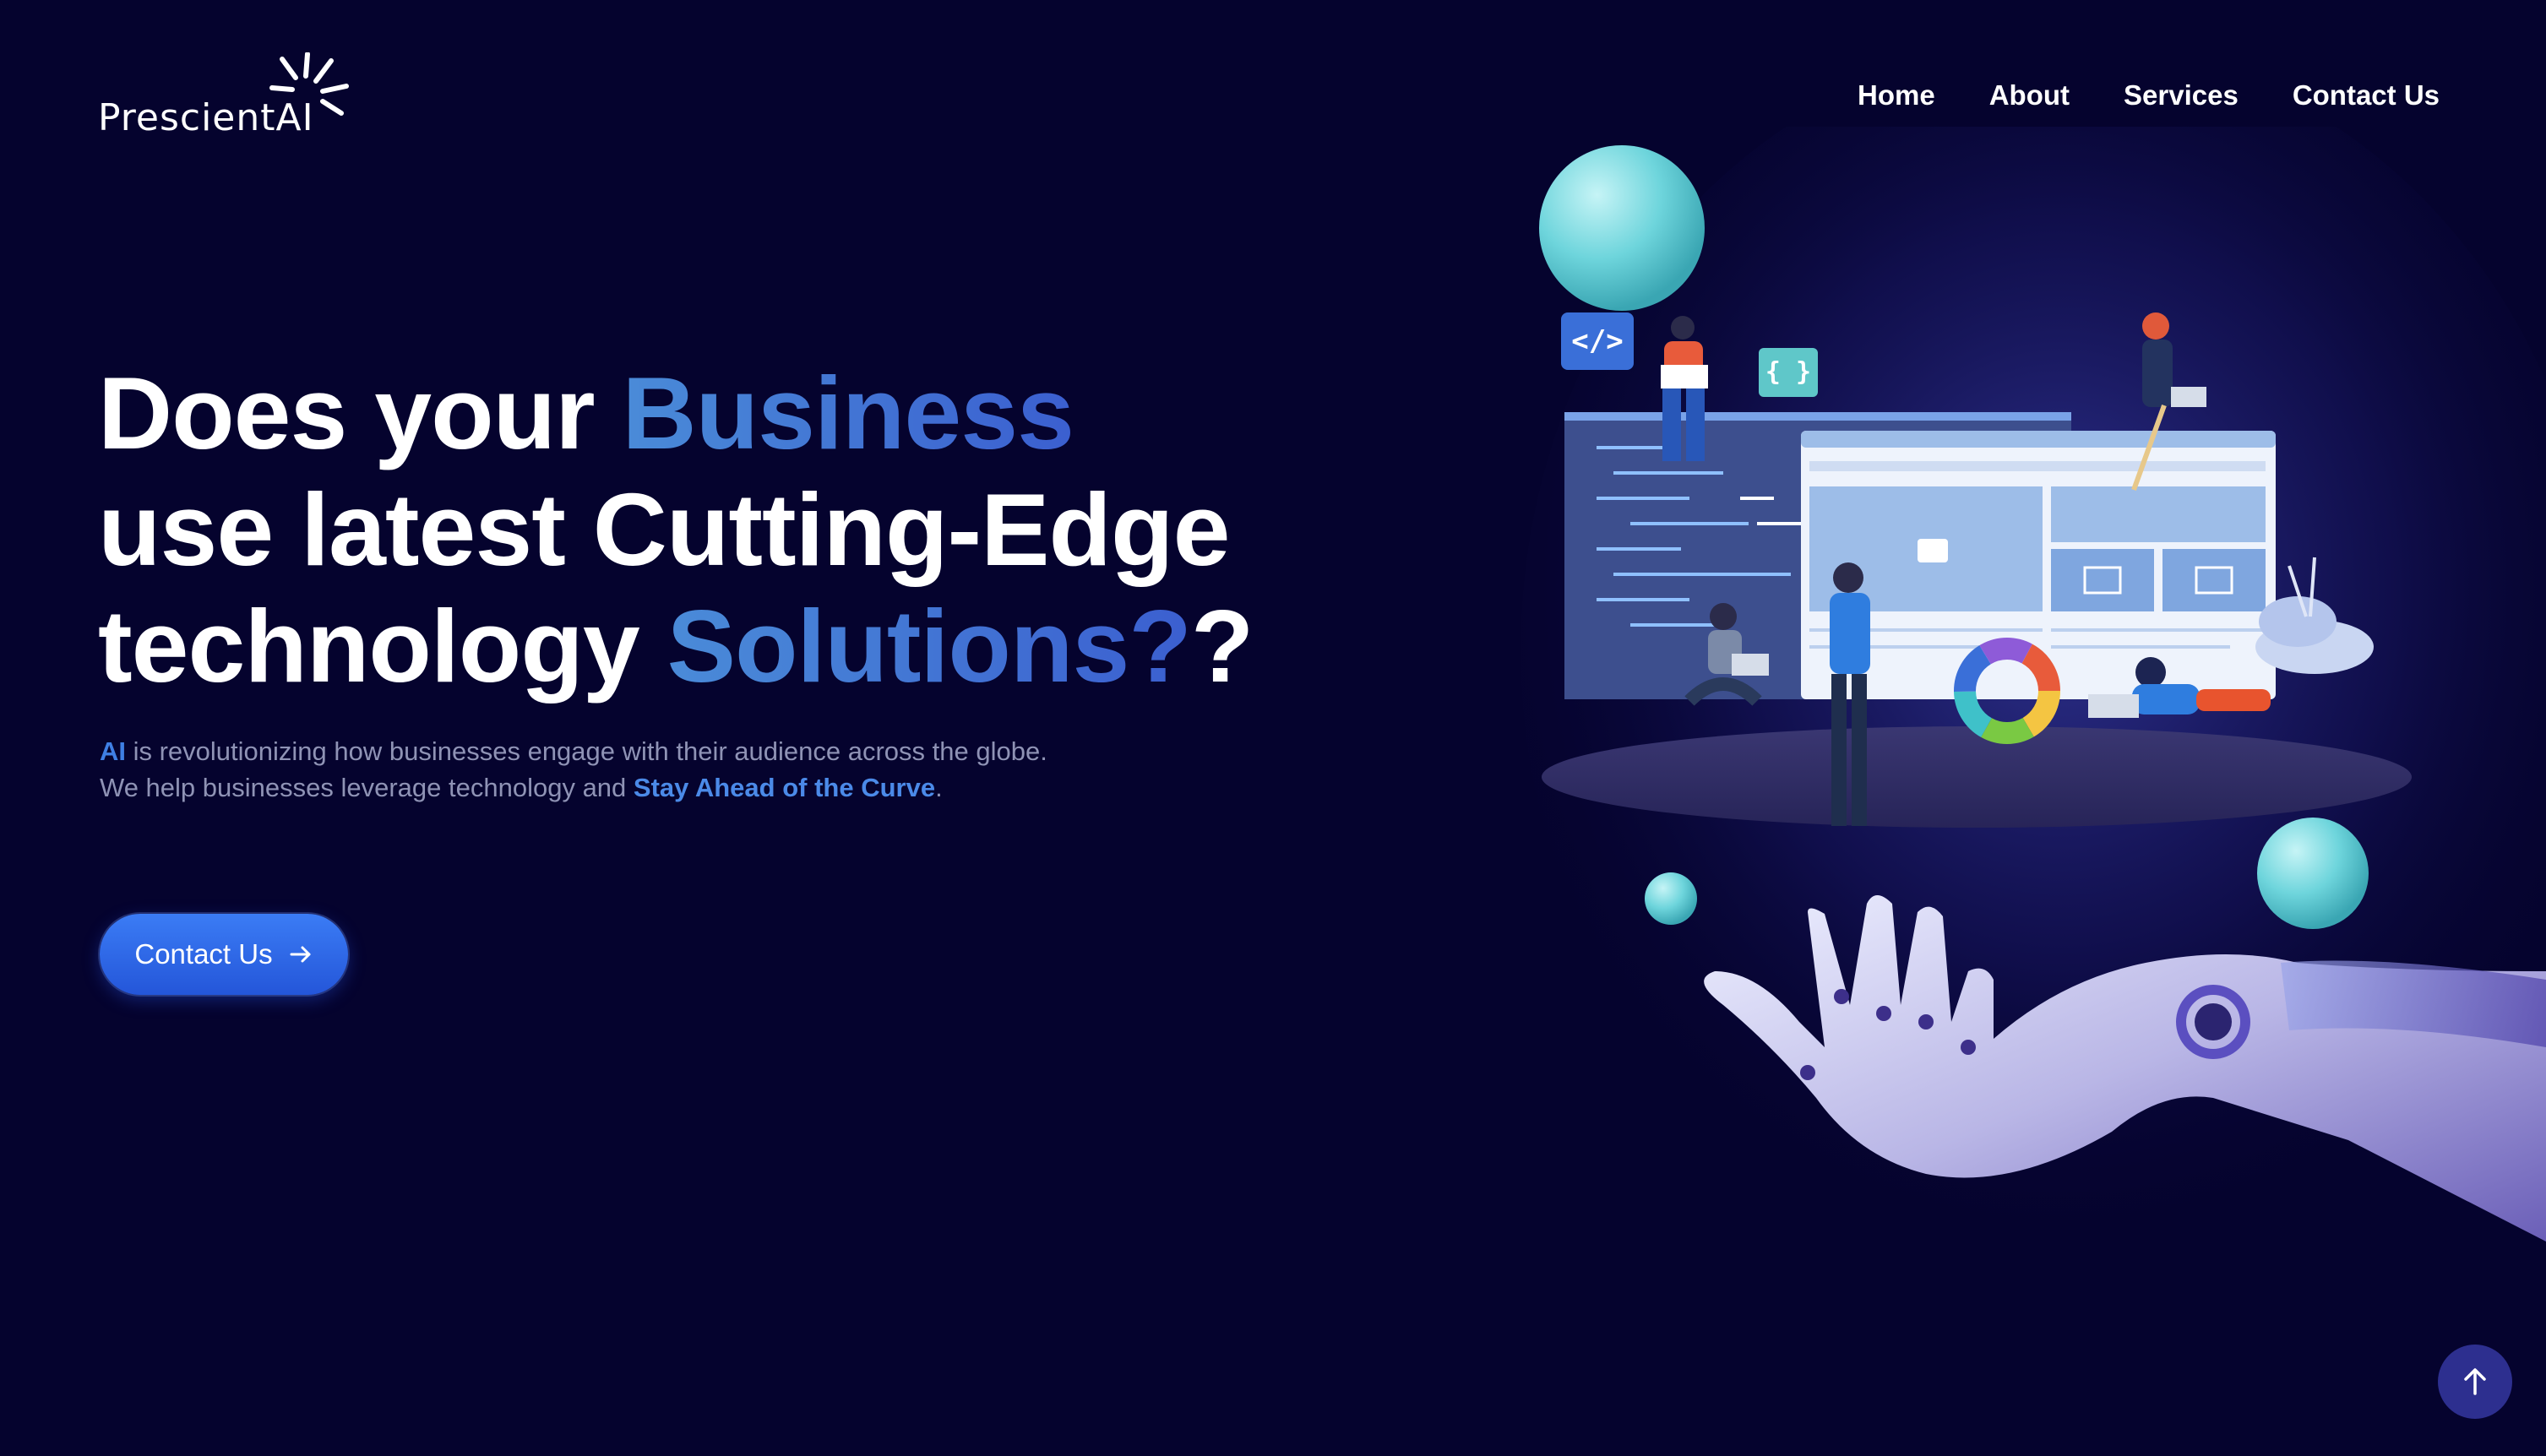 Image resolution: width=2546 pixels, height=1456 pixels. I want to click on platform, so click(1977, 777).